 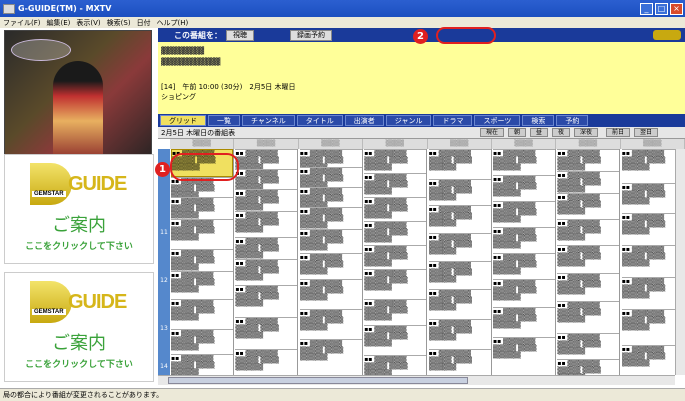 What do you see at coordinates (173, 23) in the screenshot?
I see `menu-help: ヘルプ(H)` at bounding box center [173, 23].